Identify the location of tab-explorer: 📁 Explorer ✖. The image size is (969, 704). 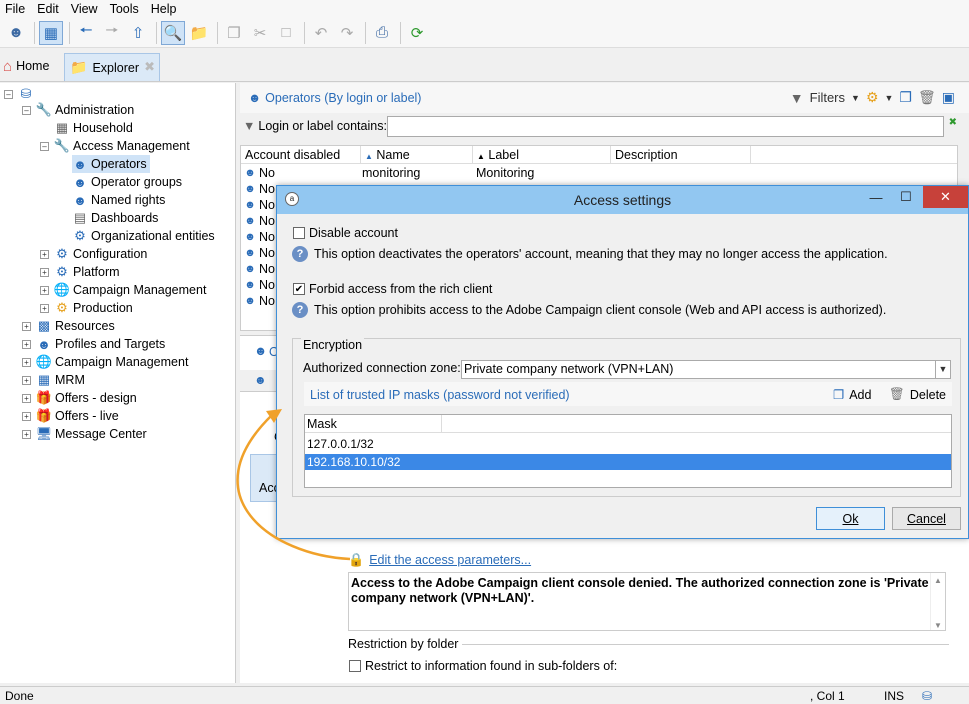
(112, 67).